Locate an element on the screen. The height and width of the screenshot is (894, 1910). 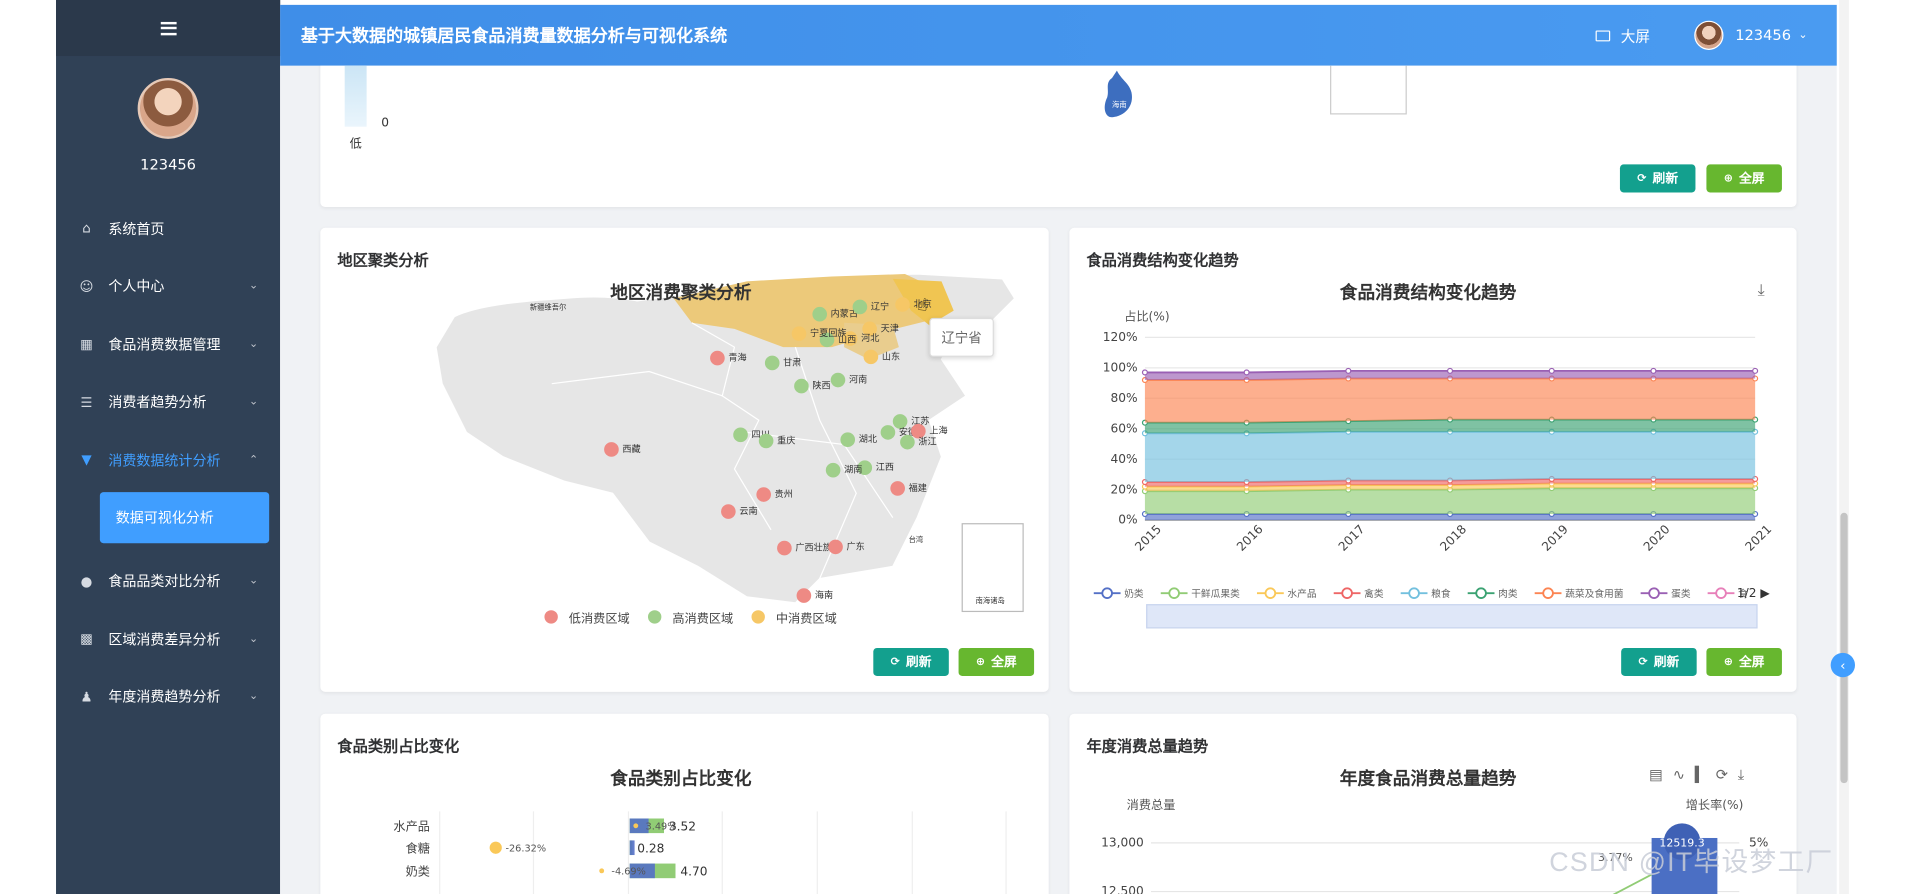
sidebar-item-label: 区域消费差异分析 is located at coordinates (164, 639).